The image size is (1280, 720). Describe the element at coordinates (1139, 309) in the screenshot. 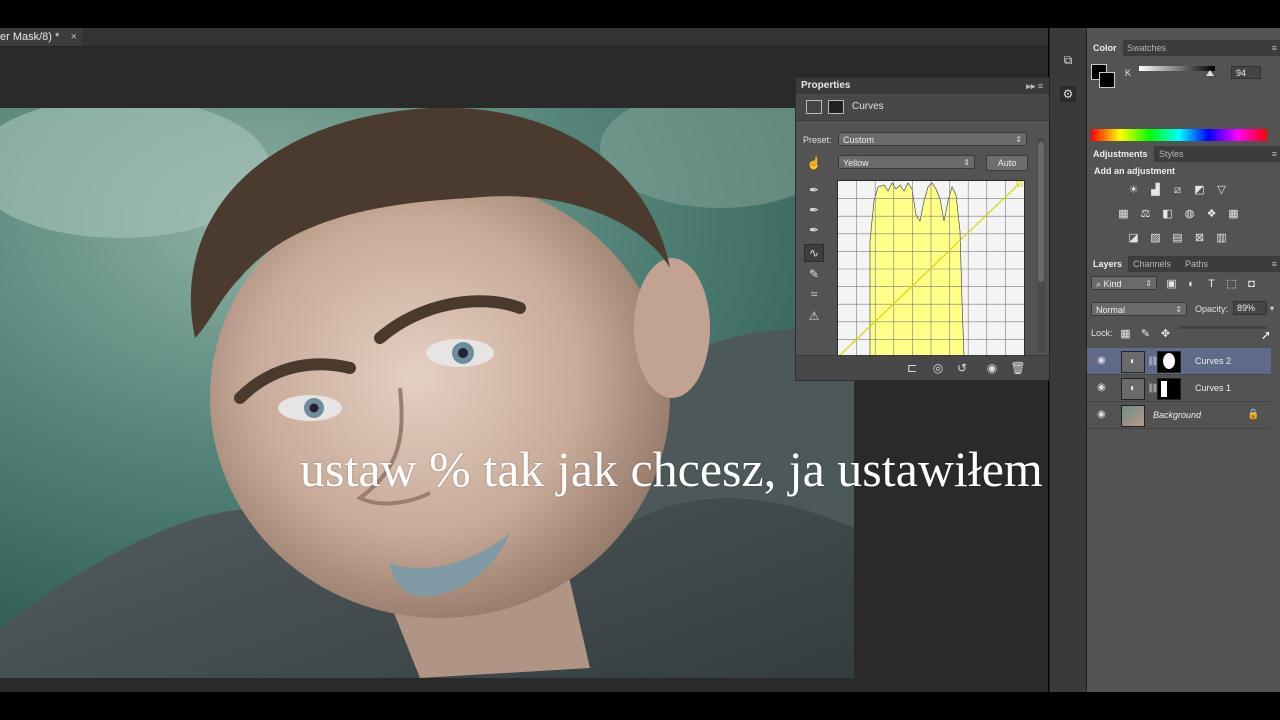

I see `blend-mode-dropdown: Normal ⇕` at that location.